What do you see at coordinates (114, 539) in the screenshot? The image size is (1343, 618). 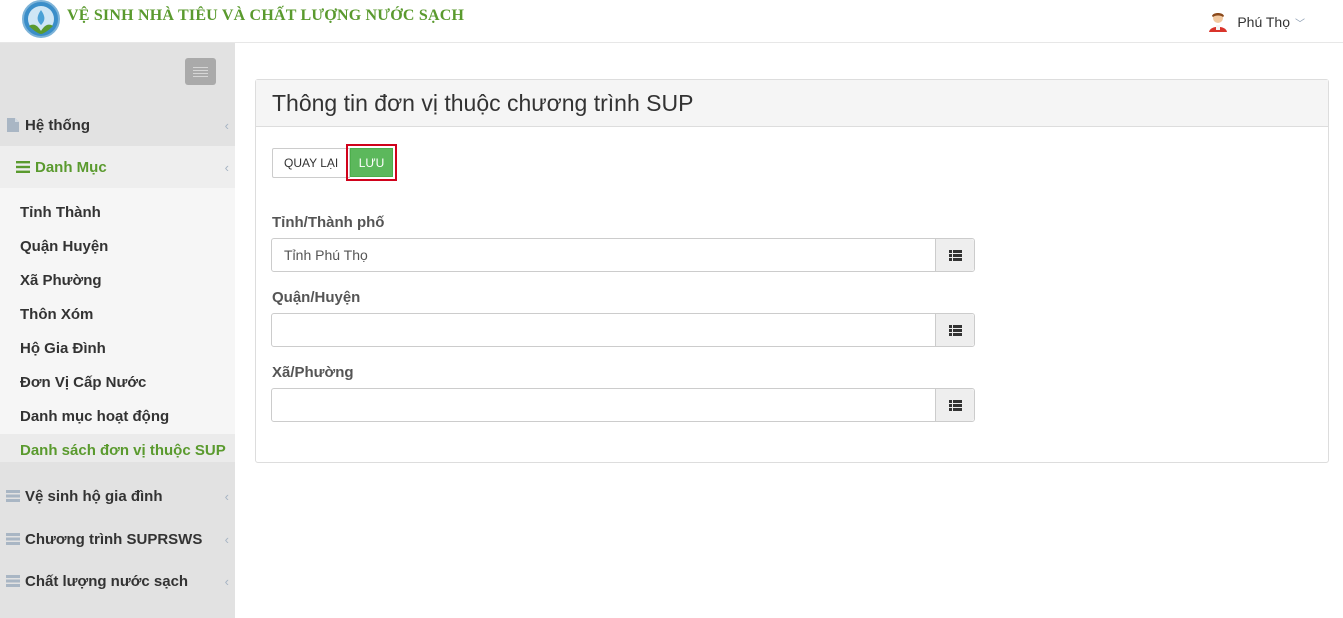 I see `sidebar-item-label: Chương trình SUPRSWS` at bounding box center [114, 539].